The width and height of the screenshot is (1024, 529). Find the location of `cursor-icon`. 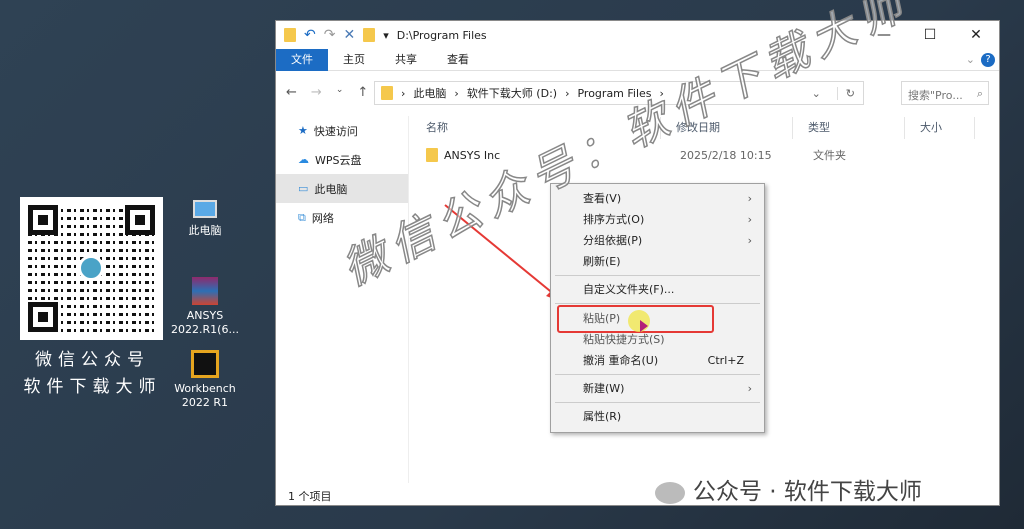

cursor-icon is located at coordinates (644, 326).